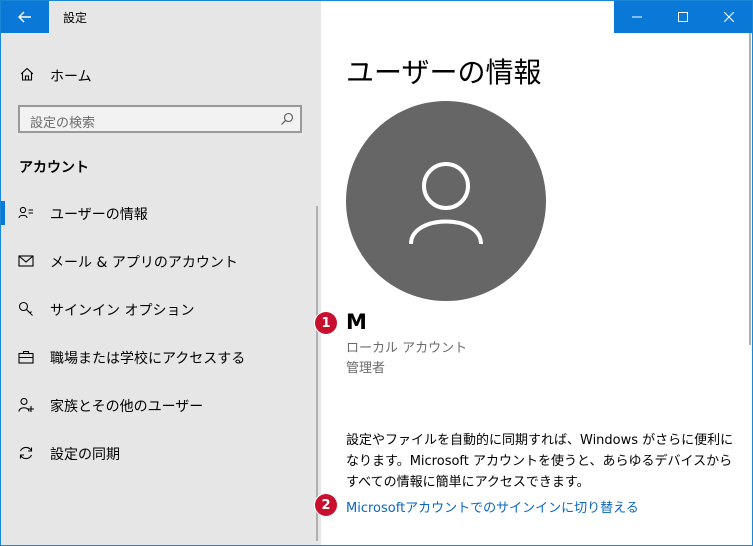  I want to click on sync-icon, so click(26, 453).